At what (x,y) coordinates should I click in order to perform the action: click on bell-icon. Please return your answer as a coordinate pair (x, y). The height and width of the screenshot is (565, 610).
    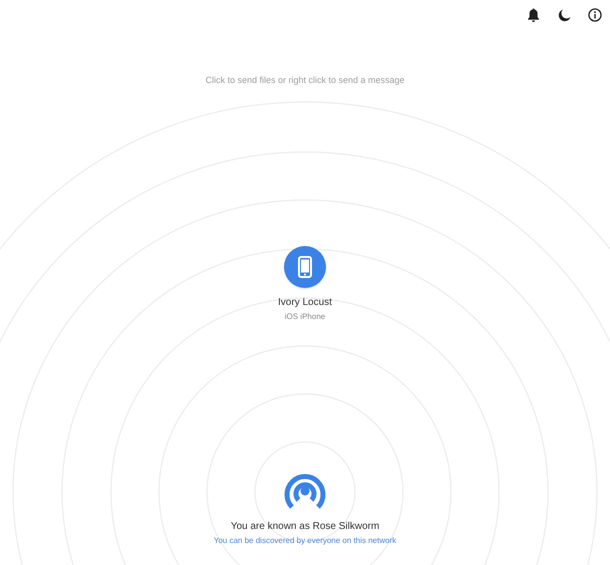
    Looking at the image, I should click on (533, 15).